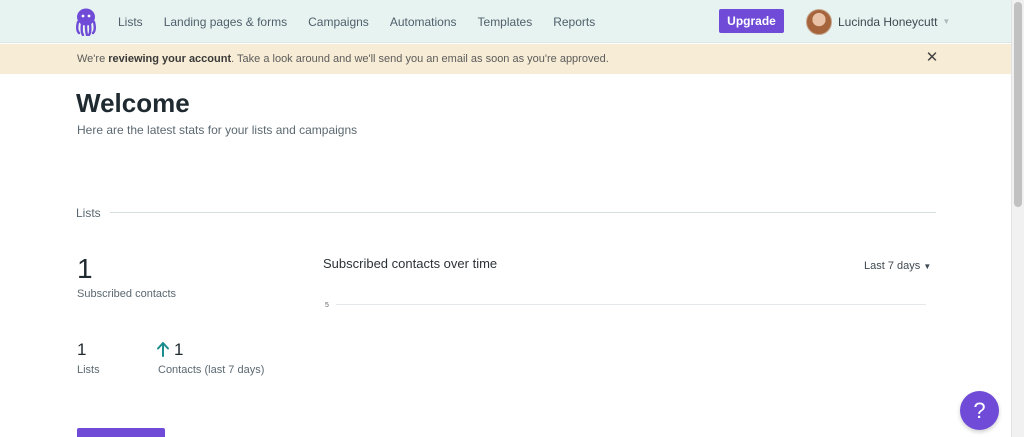 Image resolution: width=1024 pixels, height=437 pixels. Describe the element at coordinates (523, 212) in the screenshot. I see `section-divider` at that location.